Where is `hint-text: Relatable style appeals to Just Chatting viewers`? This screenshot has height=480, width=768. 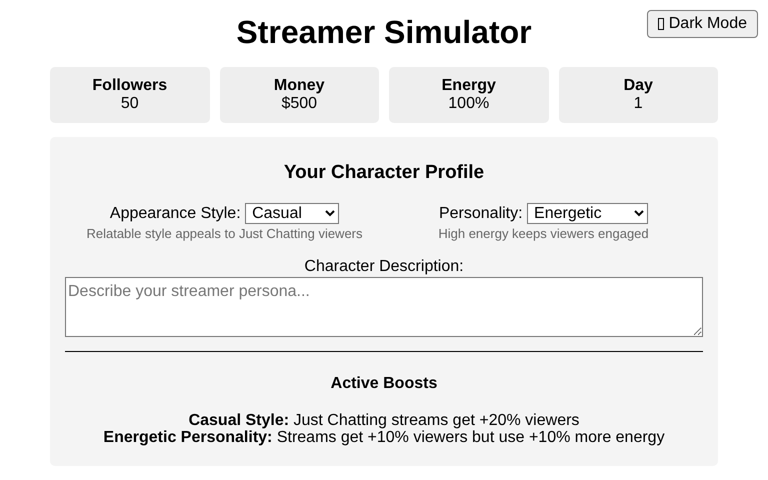
hint-text: Relatable style appeals to Just Chatting viewers is located at coordinates (224, 233).